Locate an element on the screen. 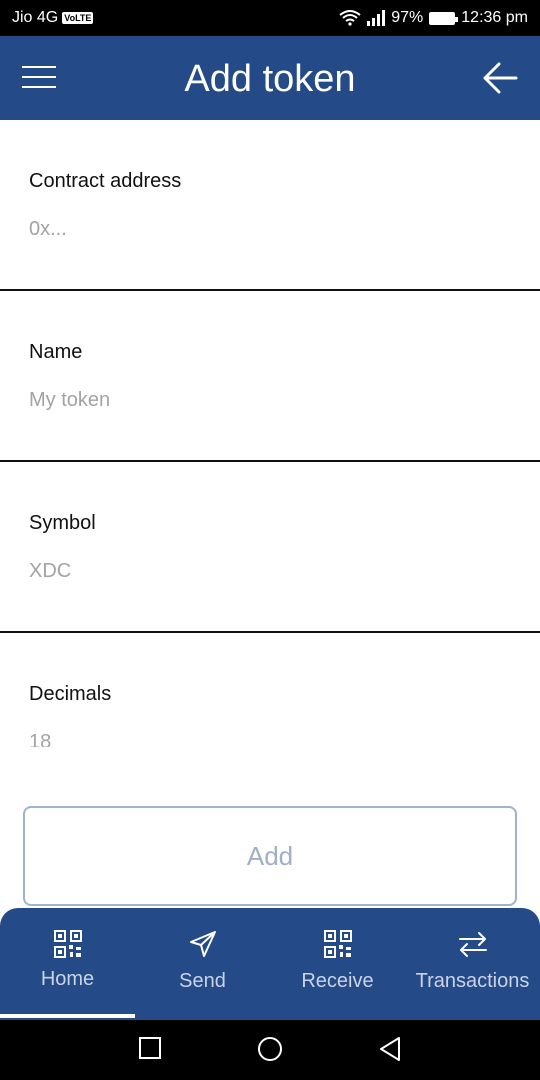 This screenshot has width=540, height=1080. status-right: 97% 12:36 pm is located at coordinates (433, 18).